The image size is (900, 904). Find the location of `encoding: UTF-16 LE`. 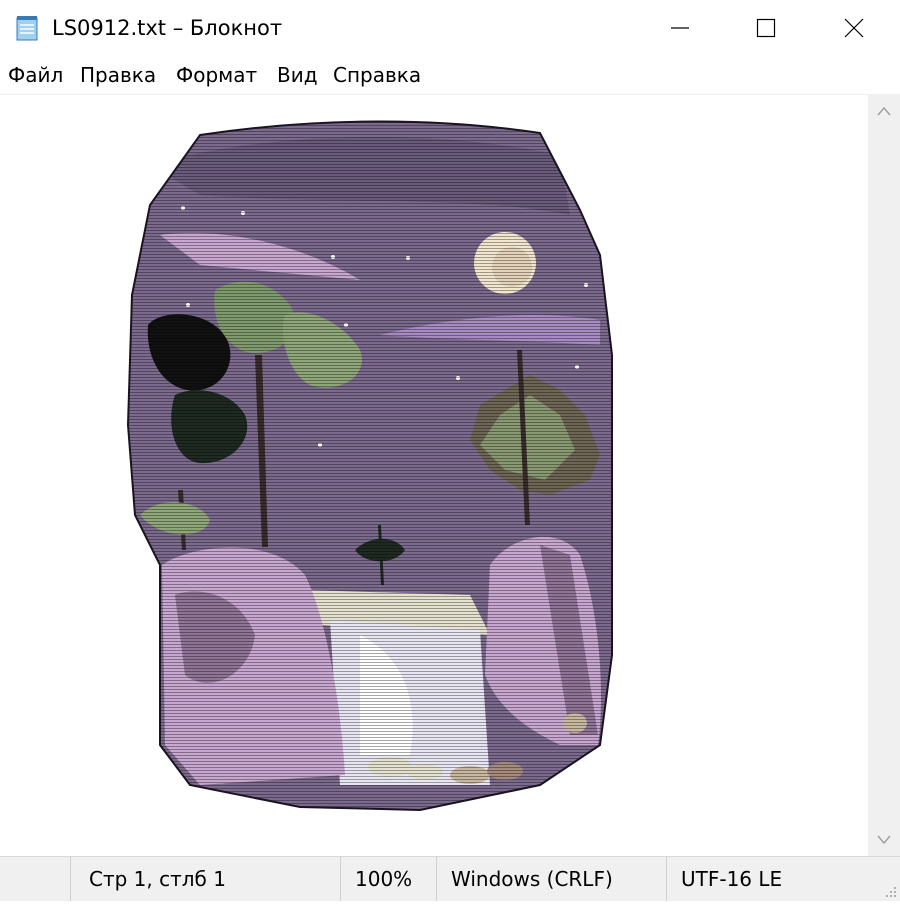

encoding: UTF-16 LE is located at coordinates (783, 879).